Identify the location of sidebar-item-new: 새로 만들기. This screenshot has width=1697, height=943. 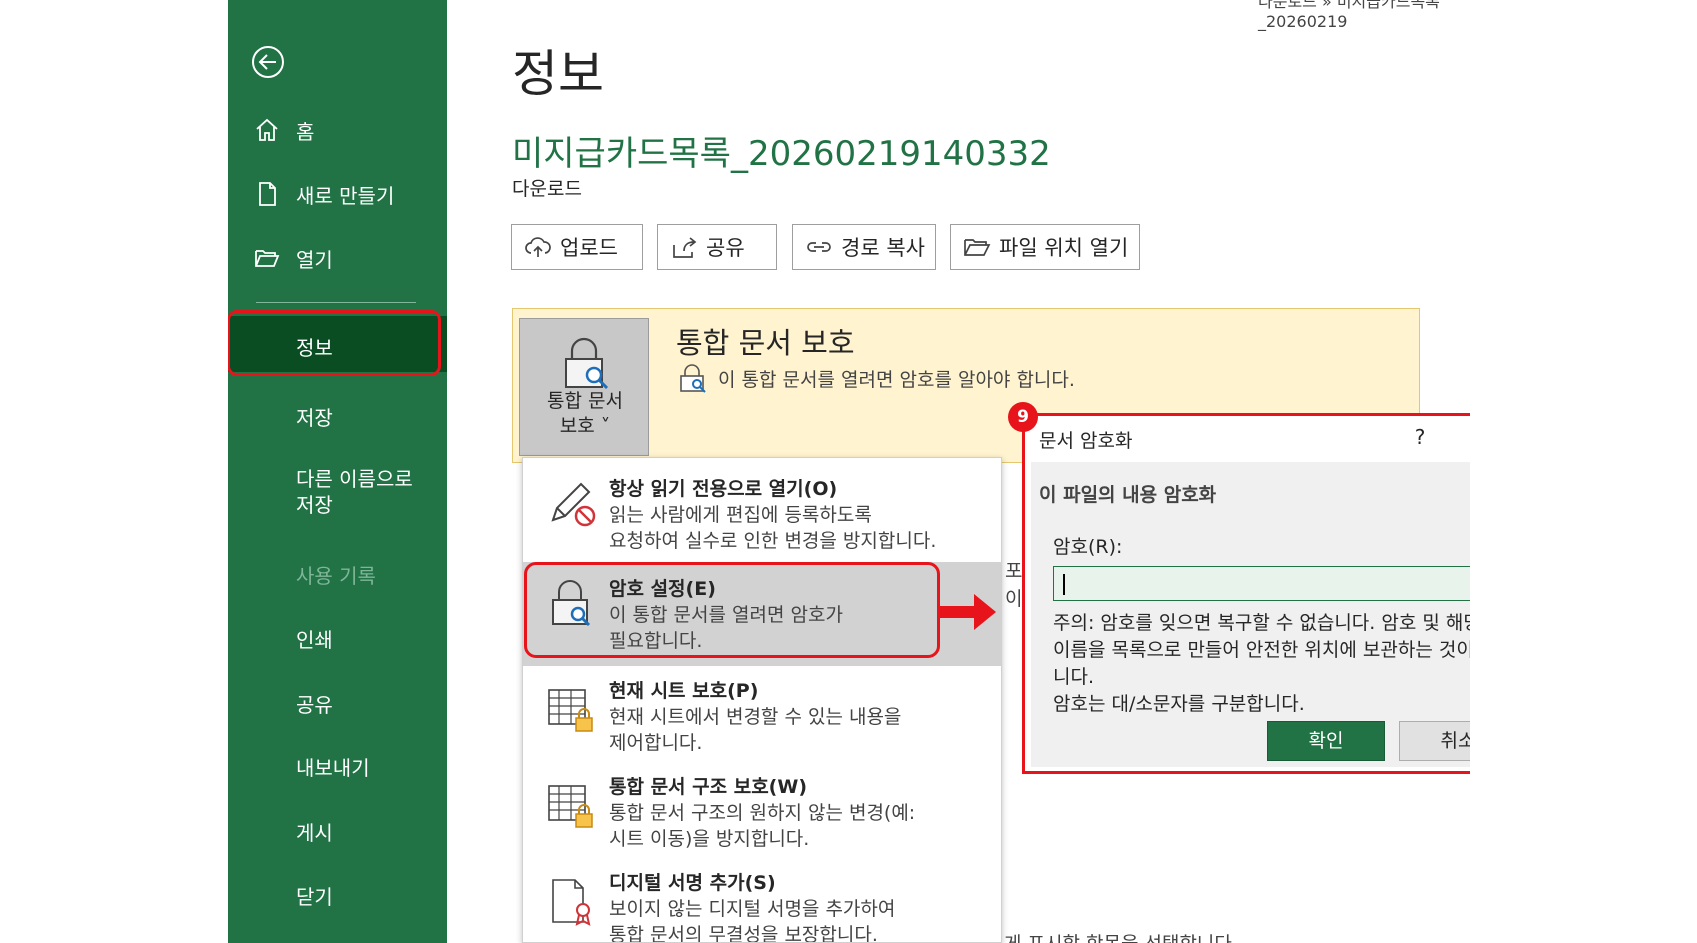
(337, 193).